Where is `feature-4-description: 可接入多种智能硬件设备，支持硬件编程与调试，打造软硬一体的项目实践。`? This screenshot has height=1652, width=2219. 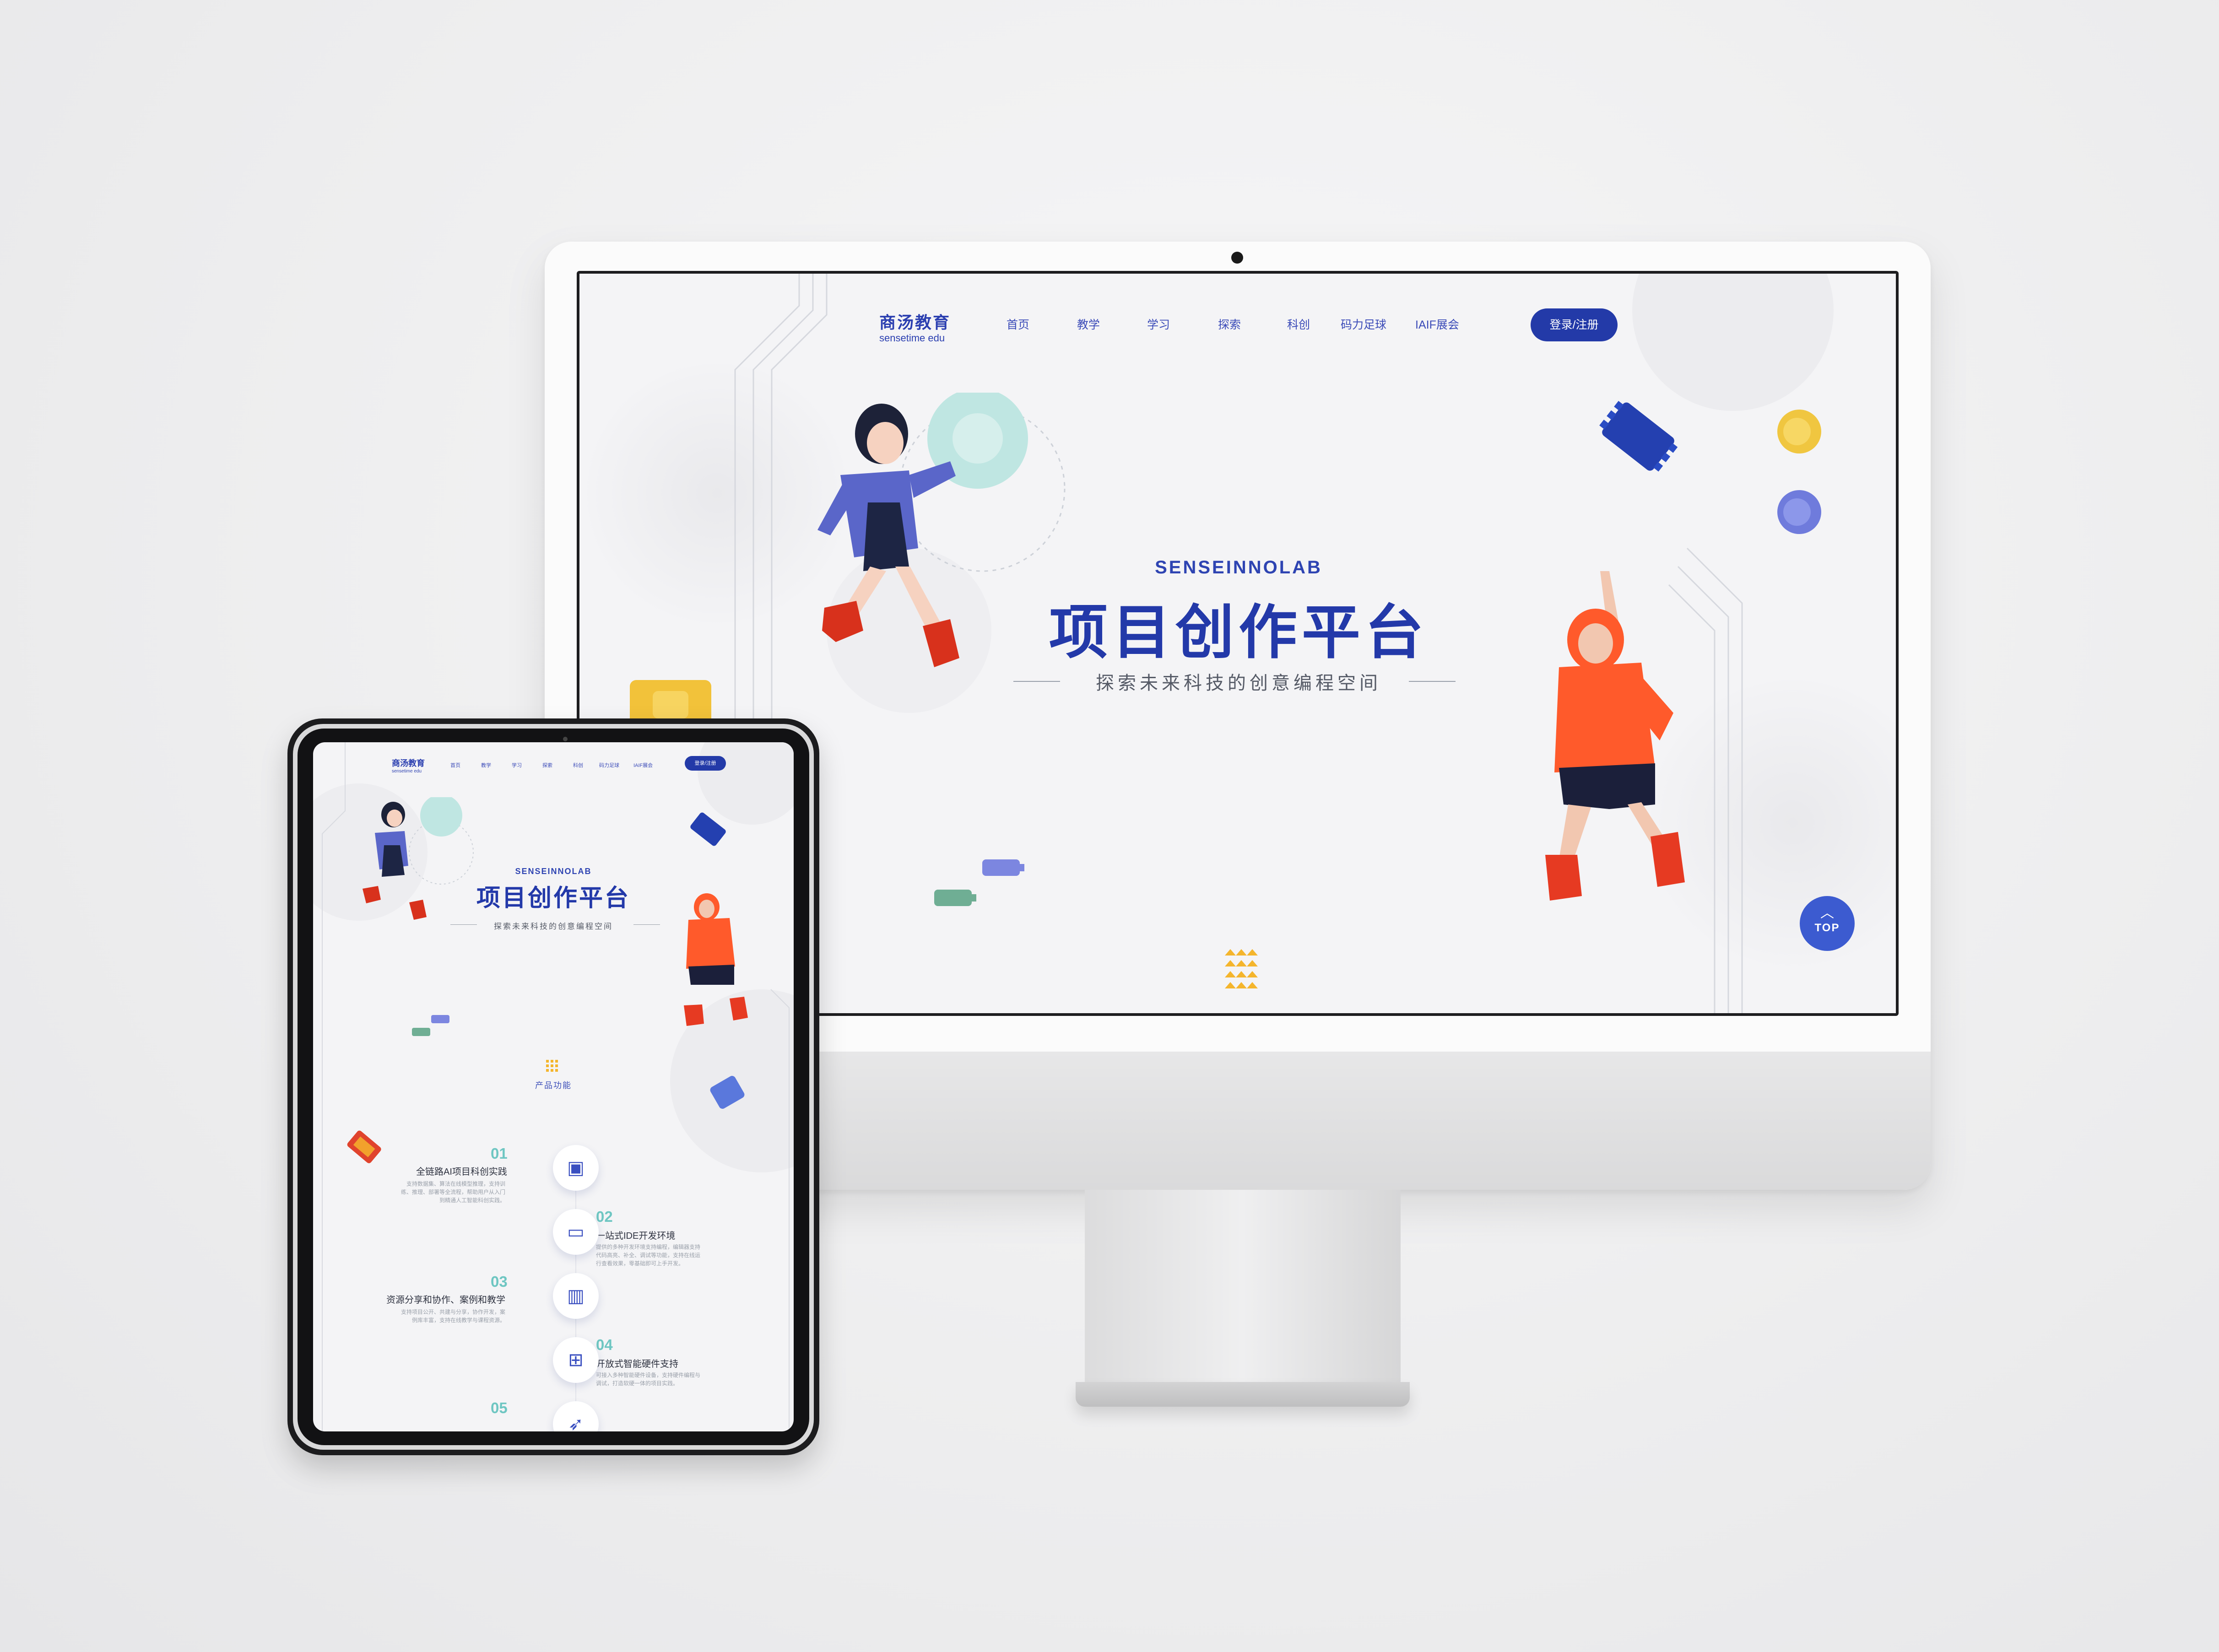 feature-4-description: 可接入多种智能硬件设备，支持硬件编程与调试，打造软硬一体的项目实践。 is located at coordinates (648, 1379).